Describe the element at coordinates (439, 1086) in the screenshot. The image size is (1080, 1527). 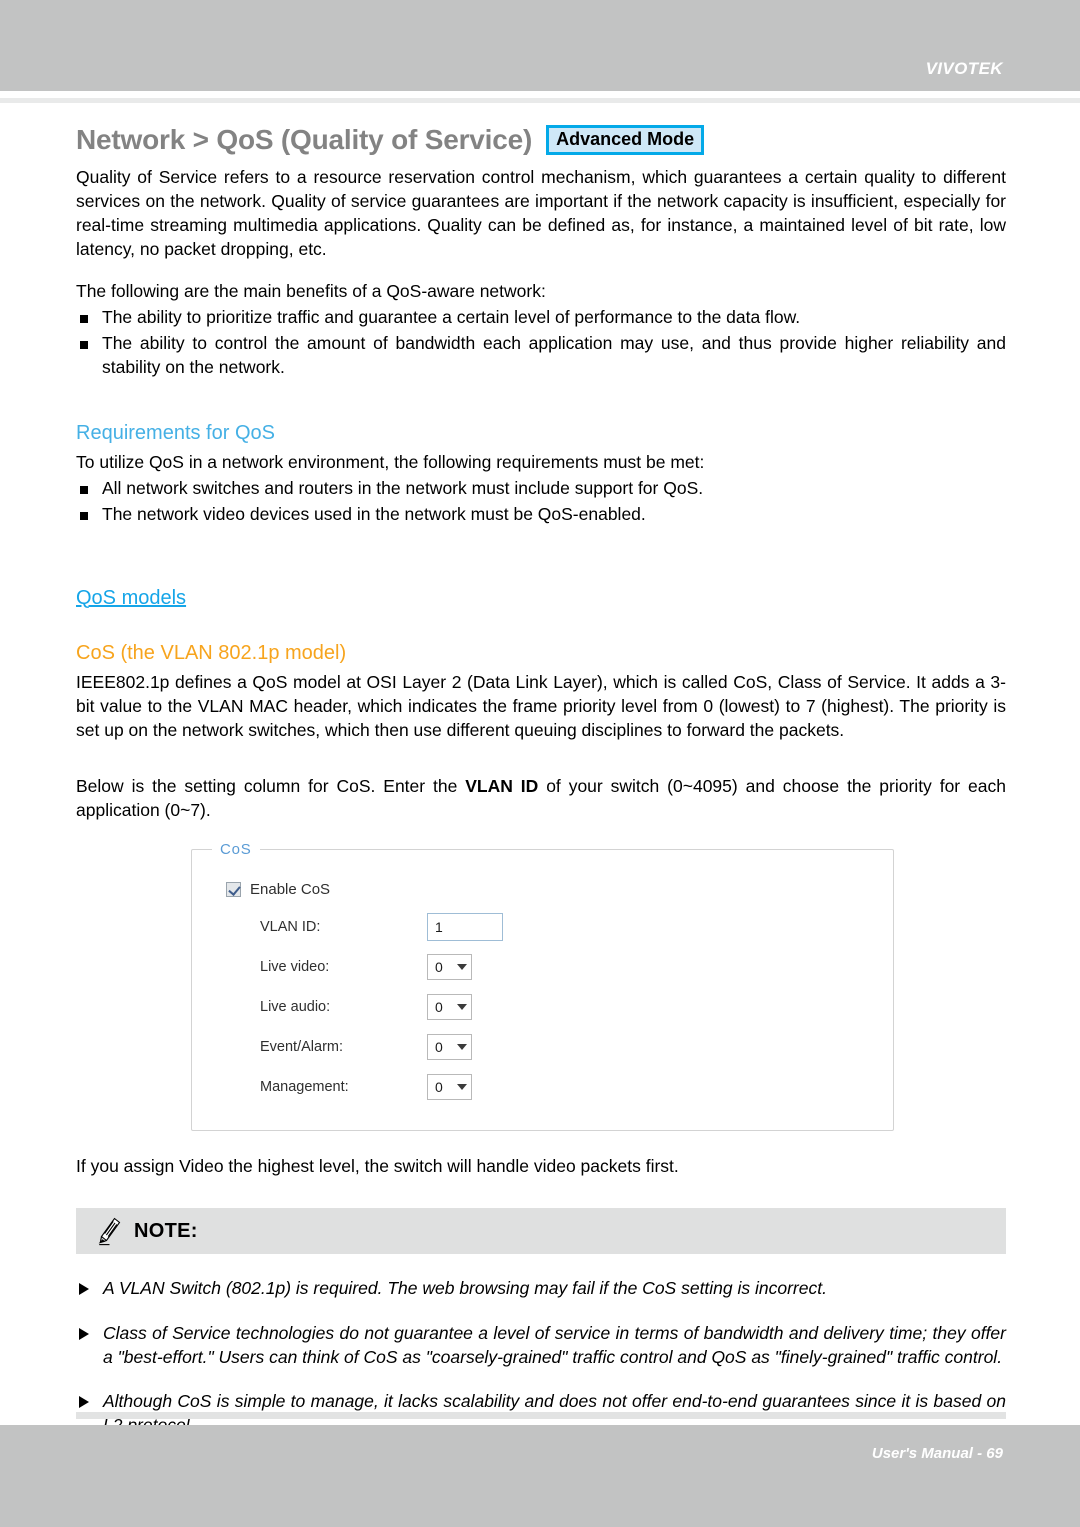
I see `management-value: 0` at that location.